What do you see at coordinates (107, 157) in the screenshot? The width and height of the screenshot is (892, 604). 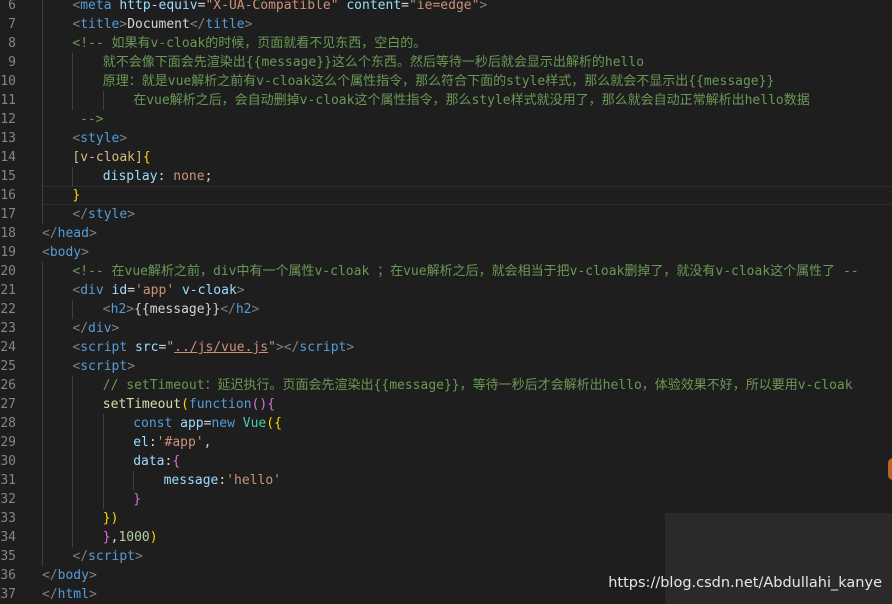 I see `code-token: [v-cloak]` at bounding box center [107, 157].